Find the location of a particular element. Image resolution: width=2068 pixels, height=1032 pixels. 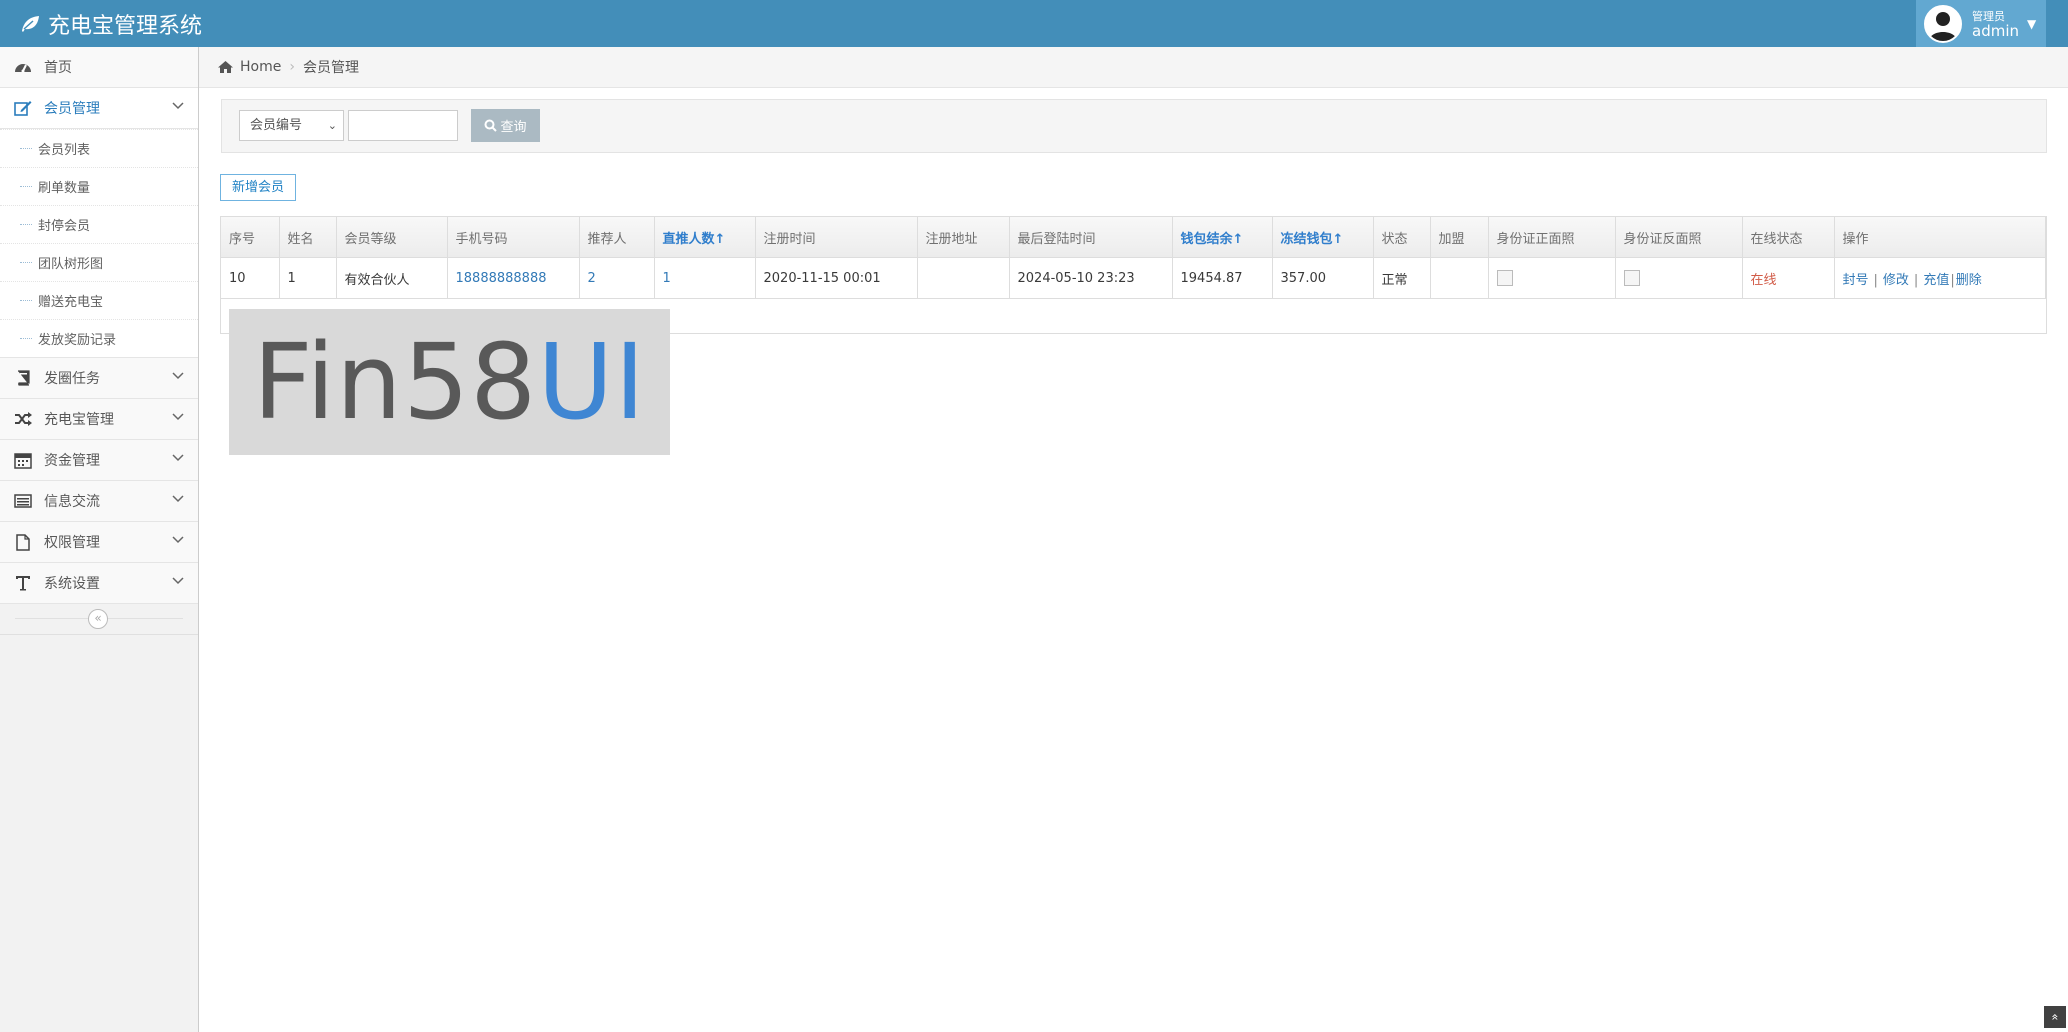

sidebar-item-label: 首页 is located at coordinates (58, 68).